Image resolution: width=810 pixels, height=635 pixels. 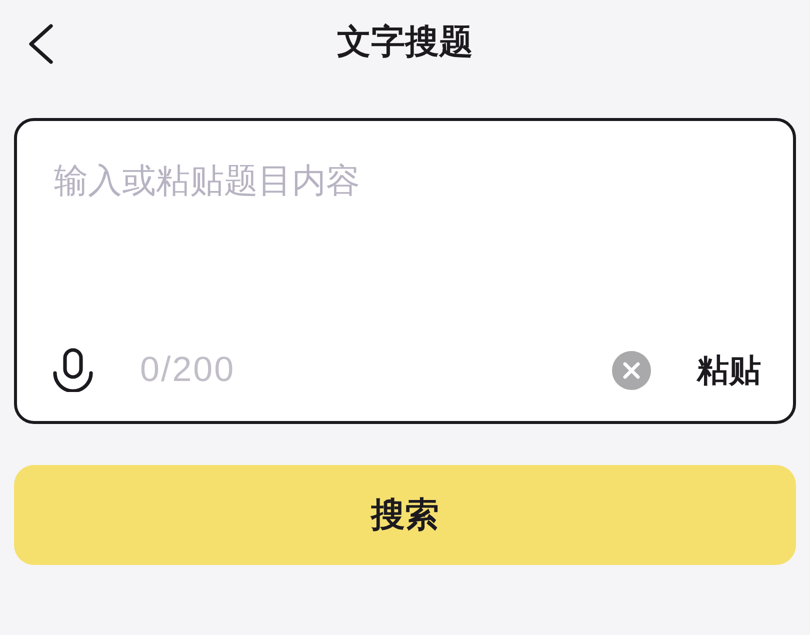 What do you see at coordinates (188, 370) in the screenshot?
I see `character-counter: 0/200` at bounding box center [188, 370].